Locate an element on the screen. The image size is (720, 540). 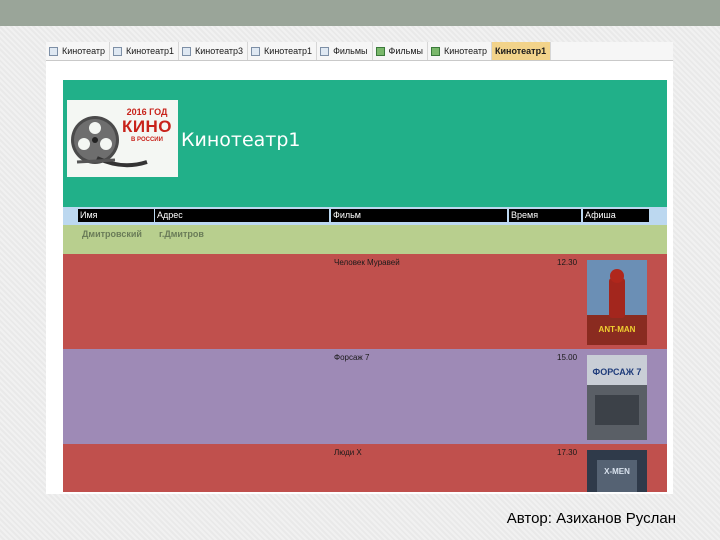
kino-logo: 2016 ГОД КИНО В РОССИИ is located at coordinates (122, 138).